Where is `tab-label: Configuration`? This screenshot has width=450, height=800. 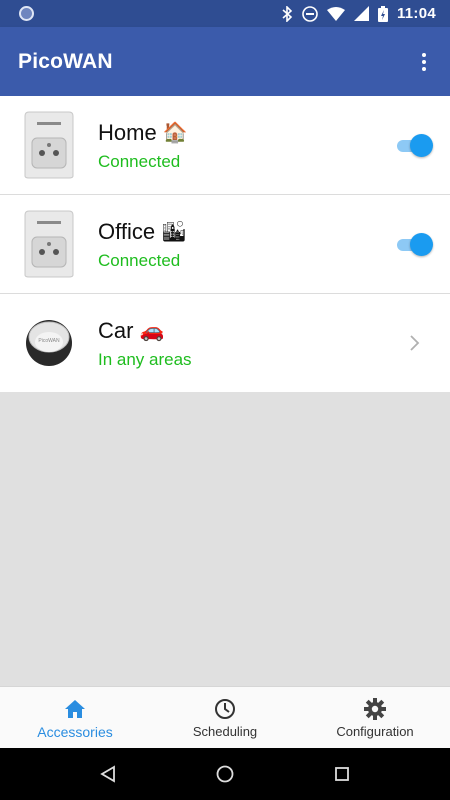 tab-label: Configuration is located at coordinates (375, 731).